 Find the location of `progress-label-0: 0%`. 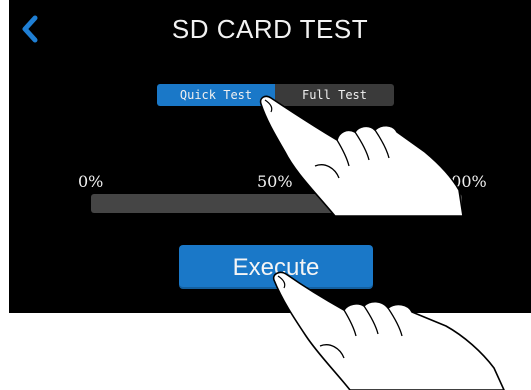

progress-label-0: 0% is located at coordinates (91, 181).